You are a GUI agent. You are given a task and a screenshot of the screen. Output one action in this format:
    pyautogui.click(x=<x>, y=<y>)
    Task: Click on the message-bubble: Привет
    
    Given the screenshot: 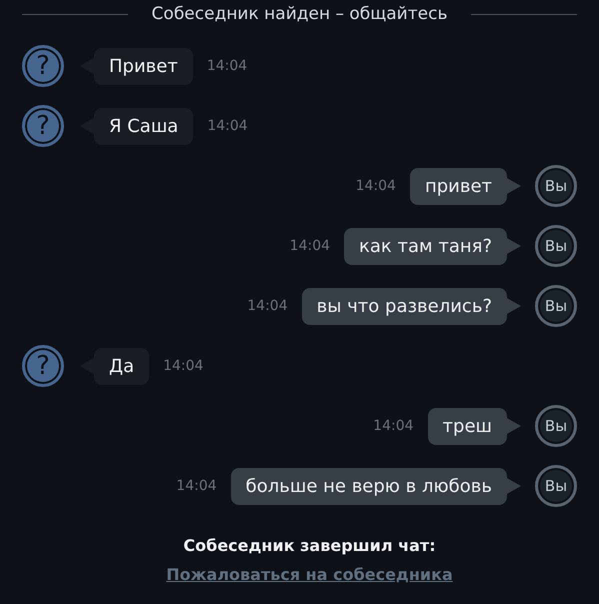 What is the action you would take?
    pyautogui.click(x=143, y=66)
    